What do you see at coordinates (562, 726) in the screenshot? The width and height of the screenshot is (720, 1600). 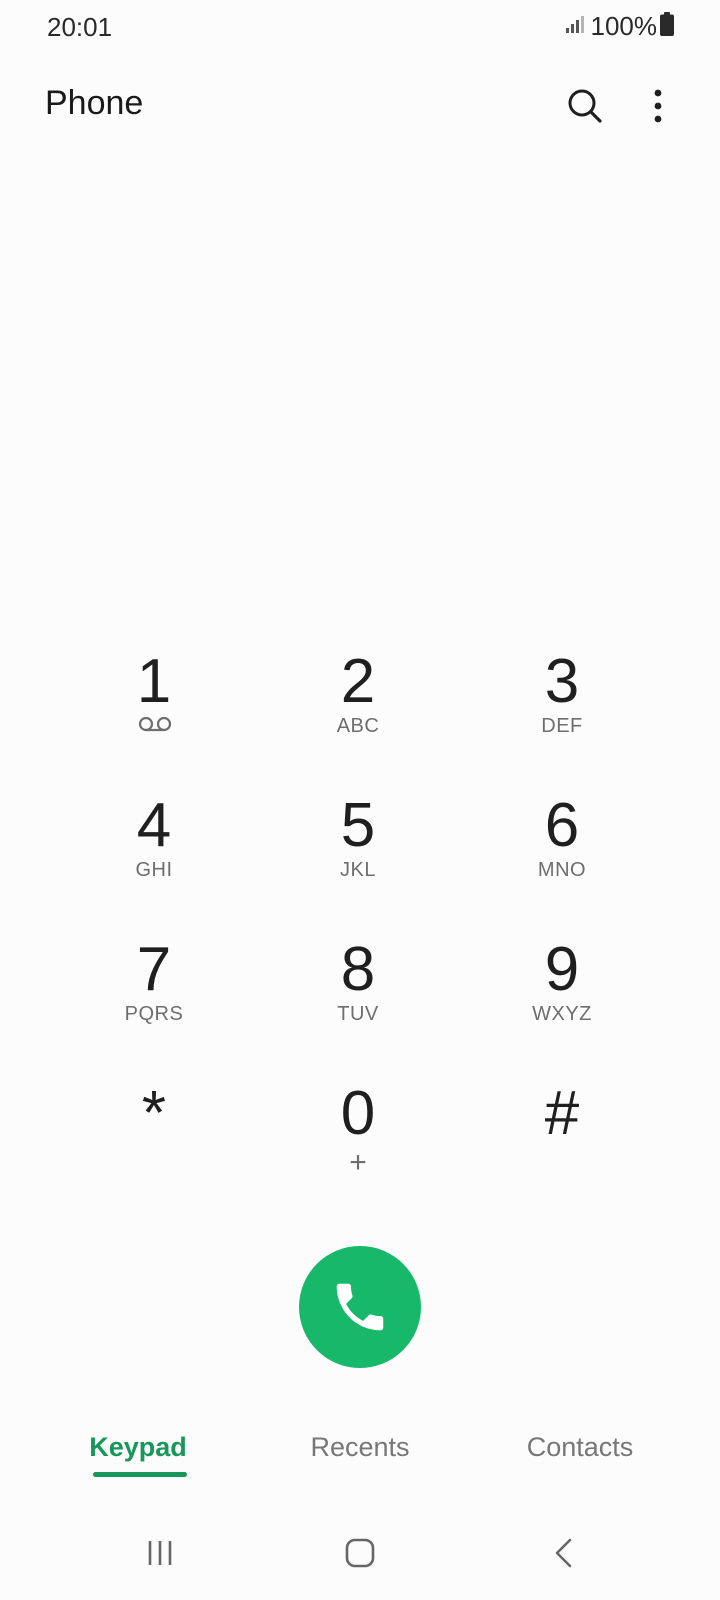 I see `key-letters: DEF` at bounding box center [562, 726].